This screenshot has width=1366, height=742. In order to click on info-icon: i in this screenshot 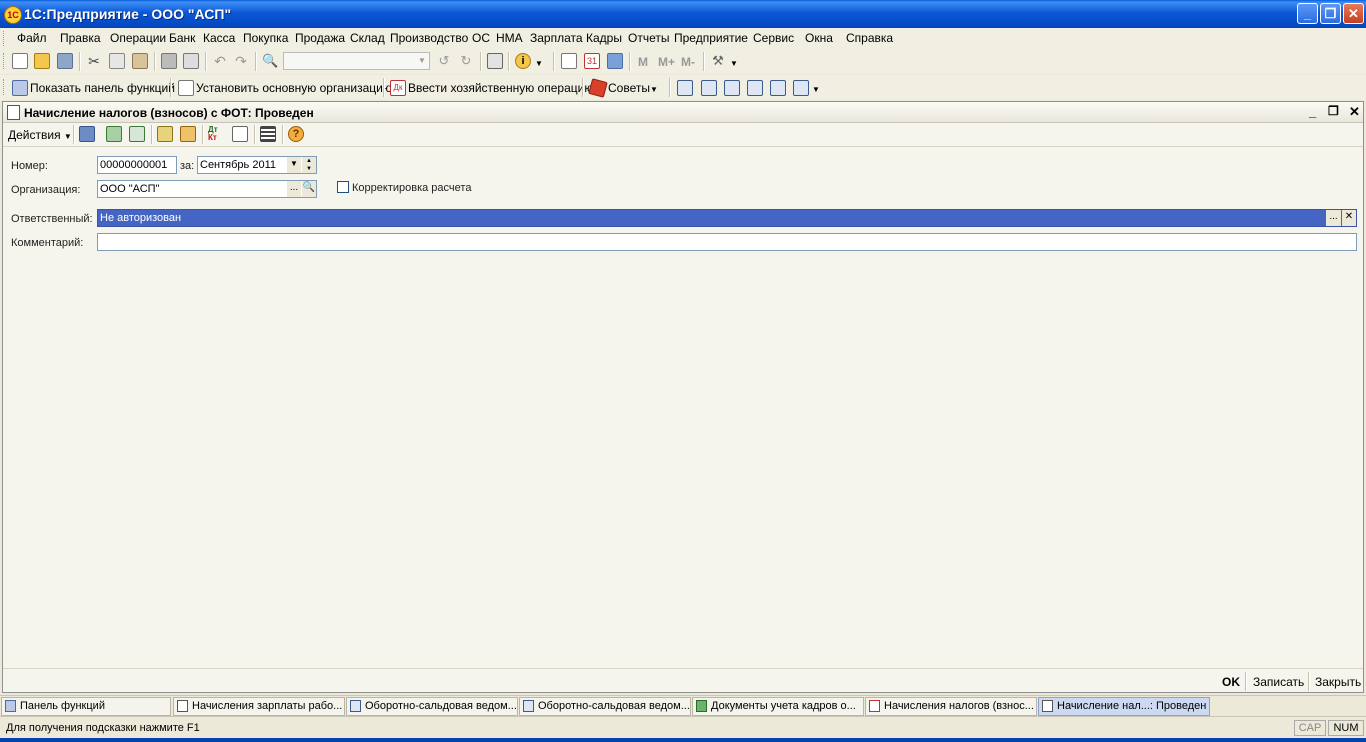, I will do `click(523, 61)`.